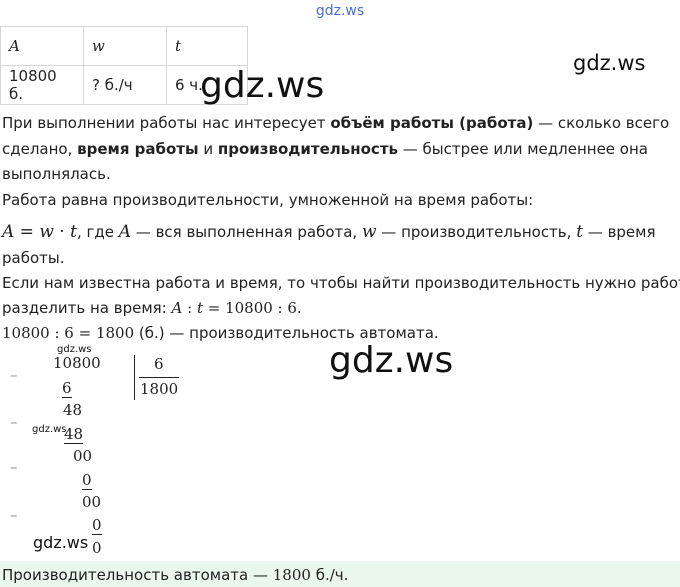 The width and height of the screenshot is (680, 587). I want to click on table-cell: ? б./ч, so click(125, 85).